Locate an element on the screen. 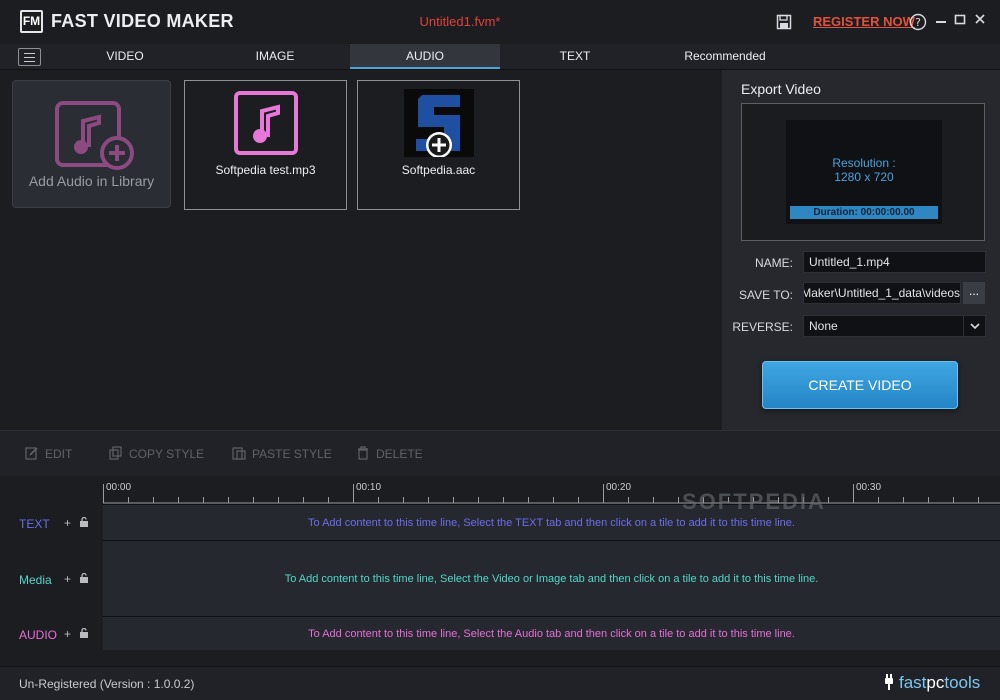  register-now-link: REGISTER NOW is located at coordinates (864, 21).